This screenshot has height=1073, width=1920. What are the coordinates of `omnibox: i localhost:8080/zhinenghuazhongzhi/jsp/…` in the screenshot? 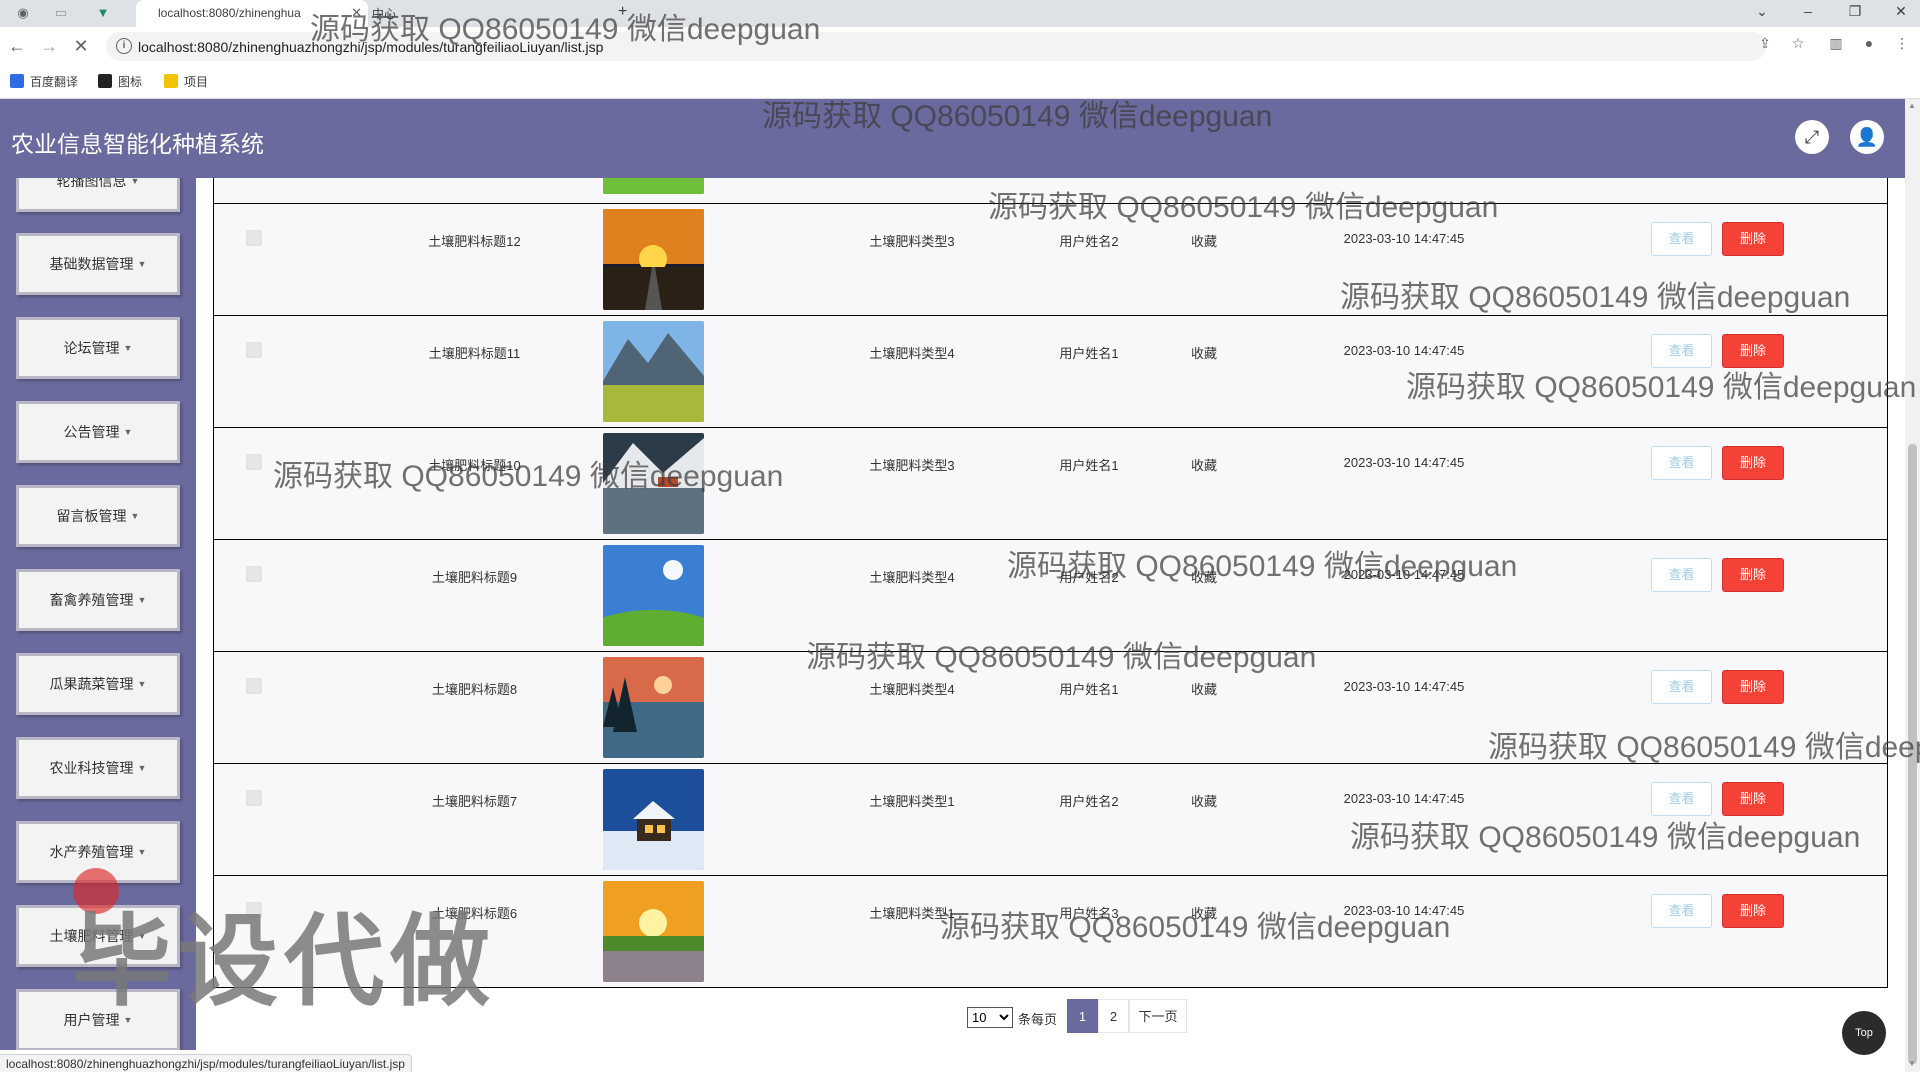 It's located at (936, 46).